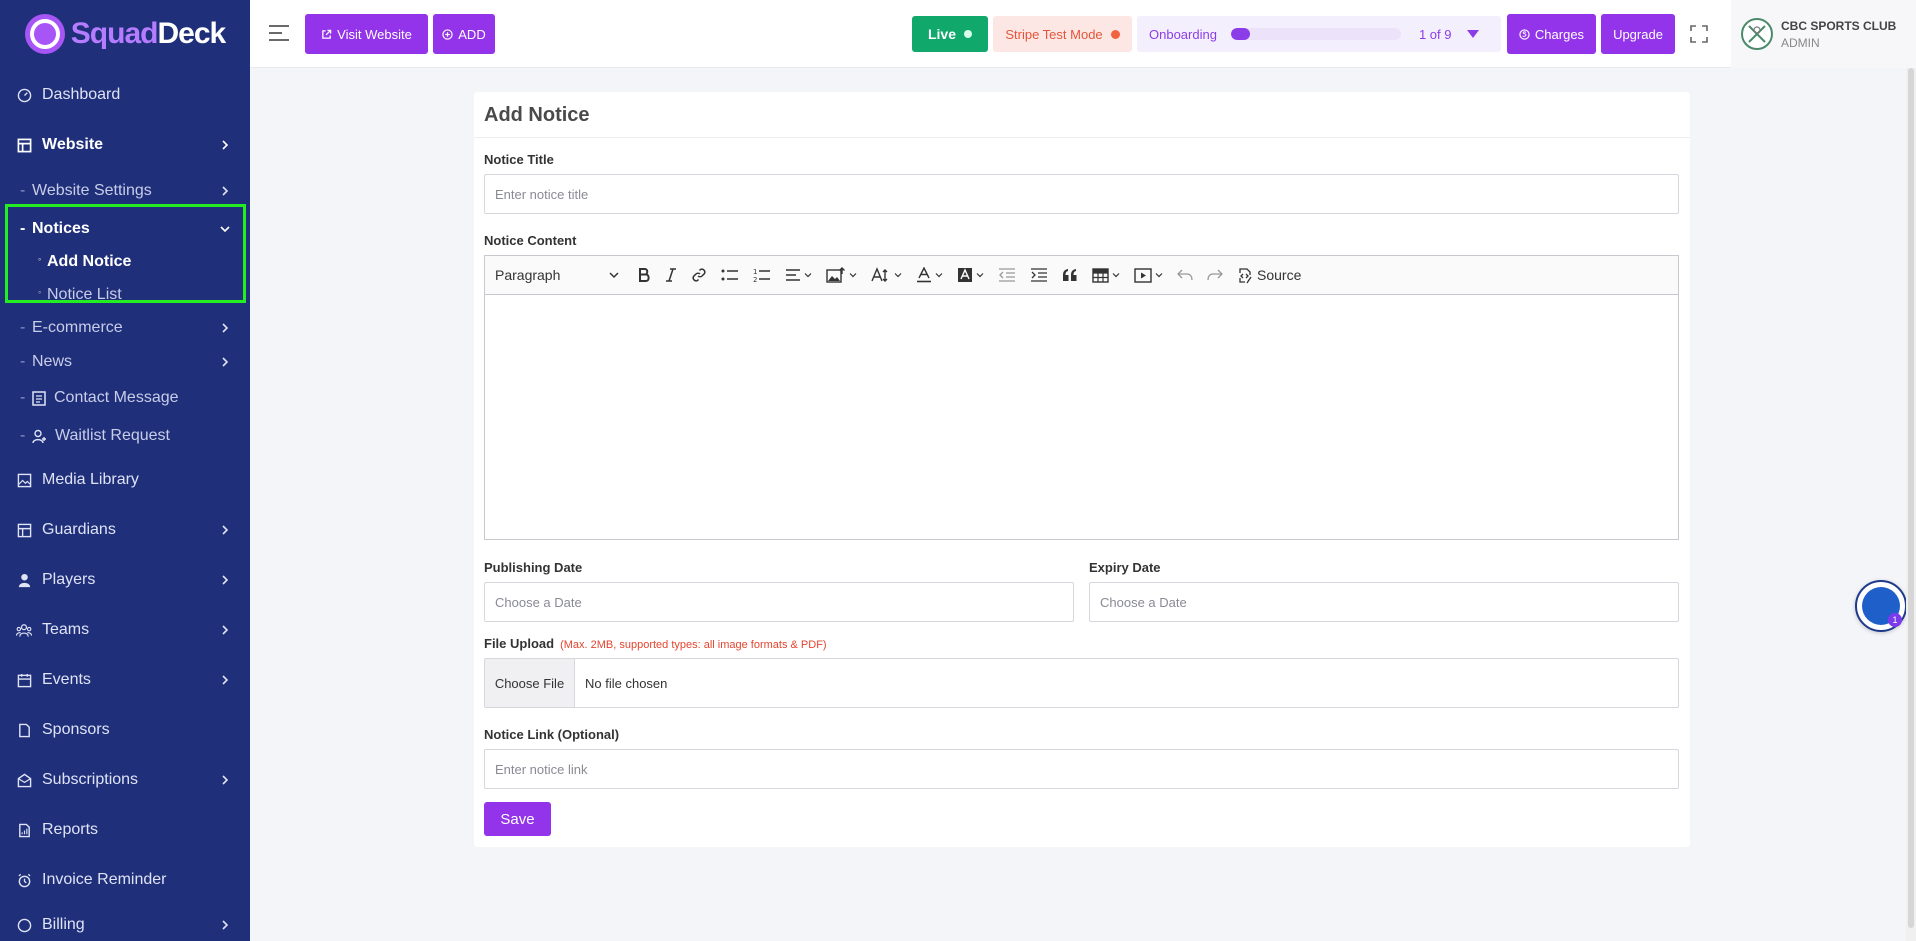 This screenshot has height=941, width=1916. Describe the element at coordinates (798, 275) in the screenshot. I see `alignment-dropdown` at that location.